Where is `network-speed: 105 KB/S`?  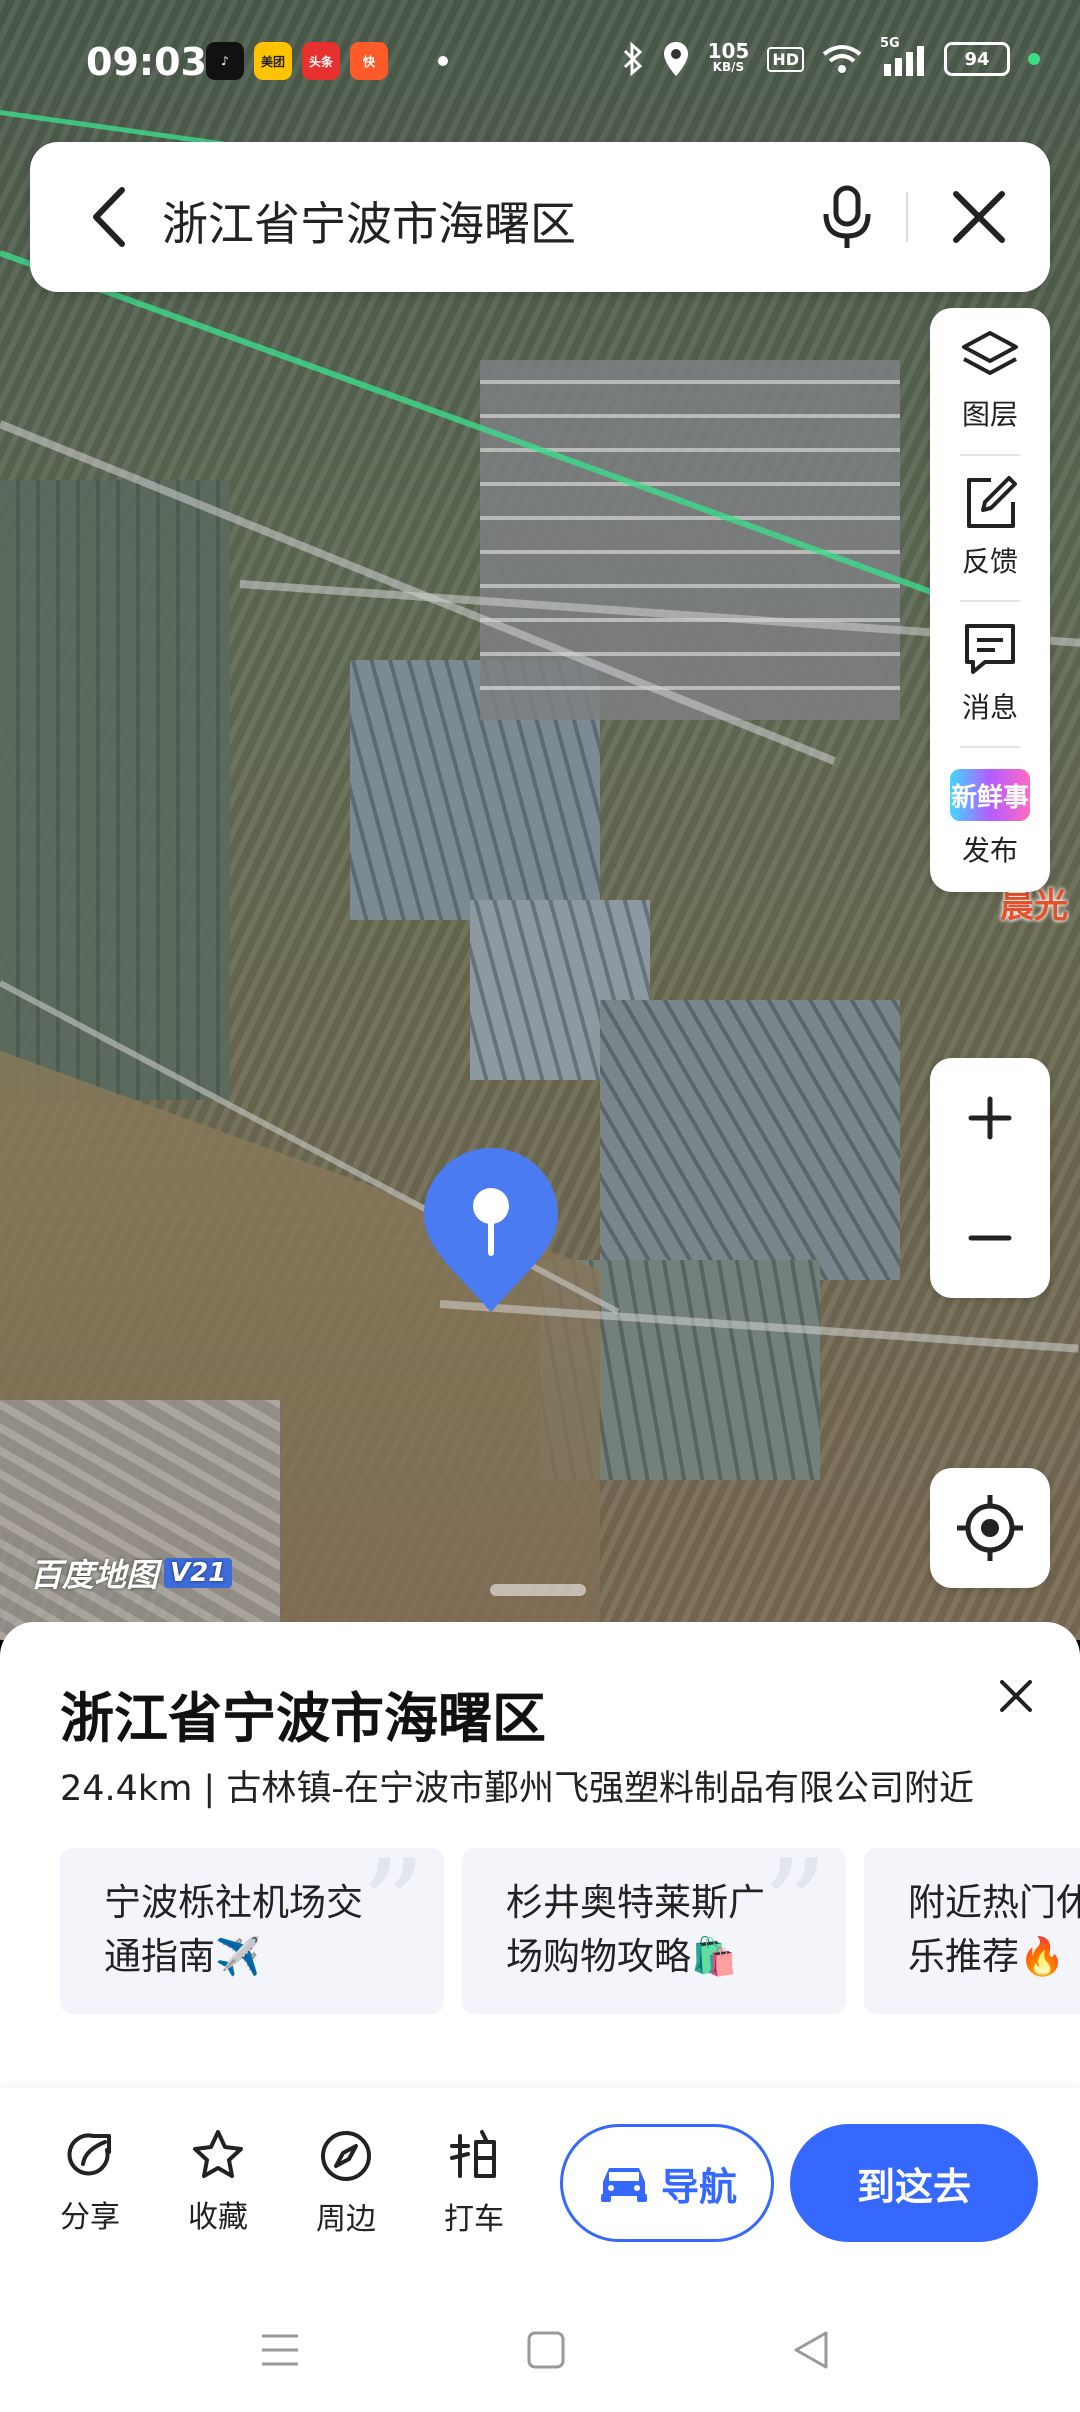 network-speed: 105 KB/S is located at coordinates (728, 56).